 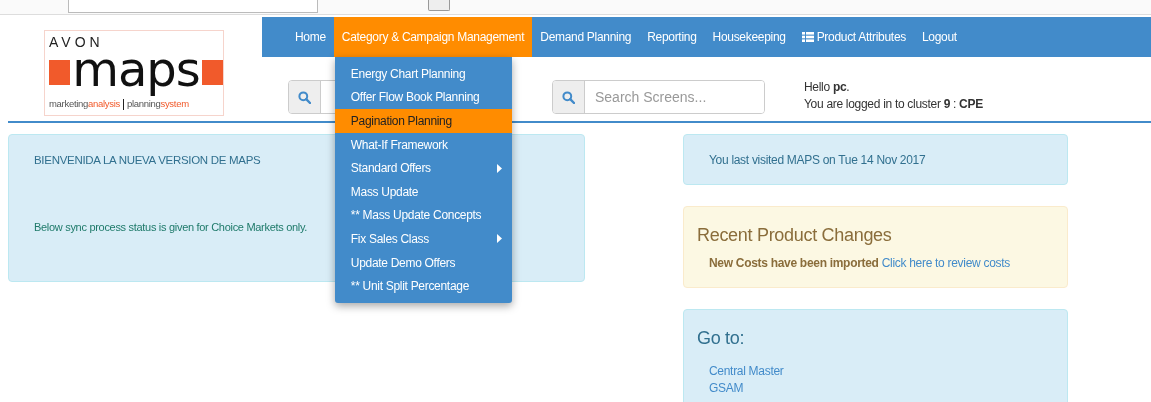 What do you see at coordinates (310, 37) in the screenshot?
I see `nav-link: Home` at bounding box center [310, 37].